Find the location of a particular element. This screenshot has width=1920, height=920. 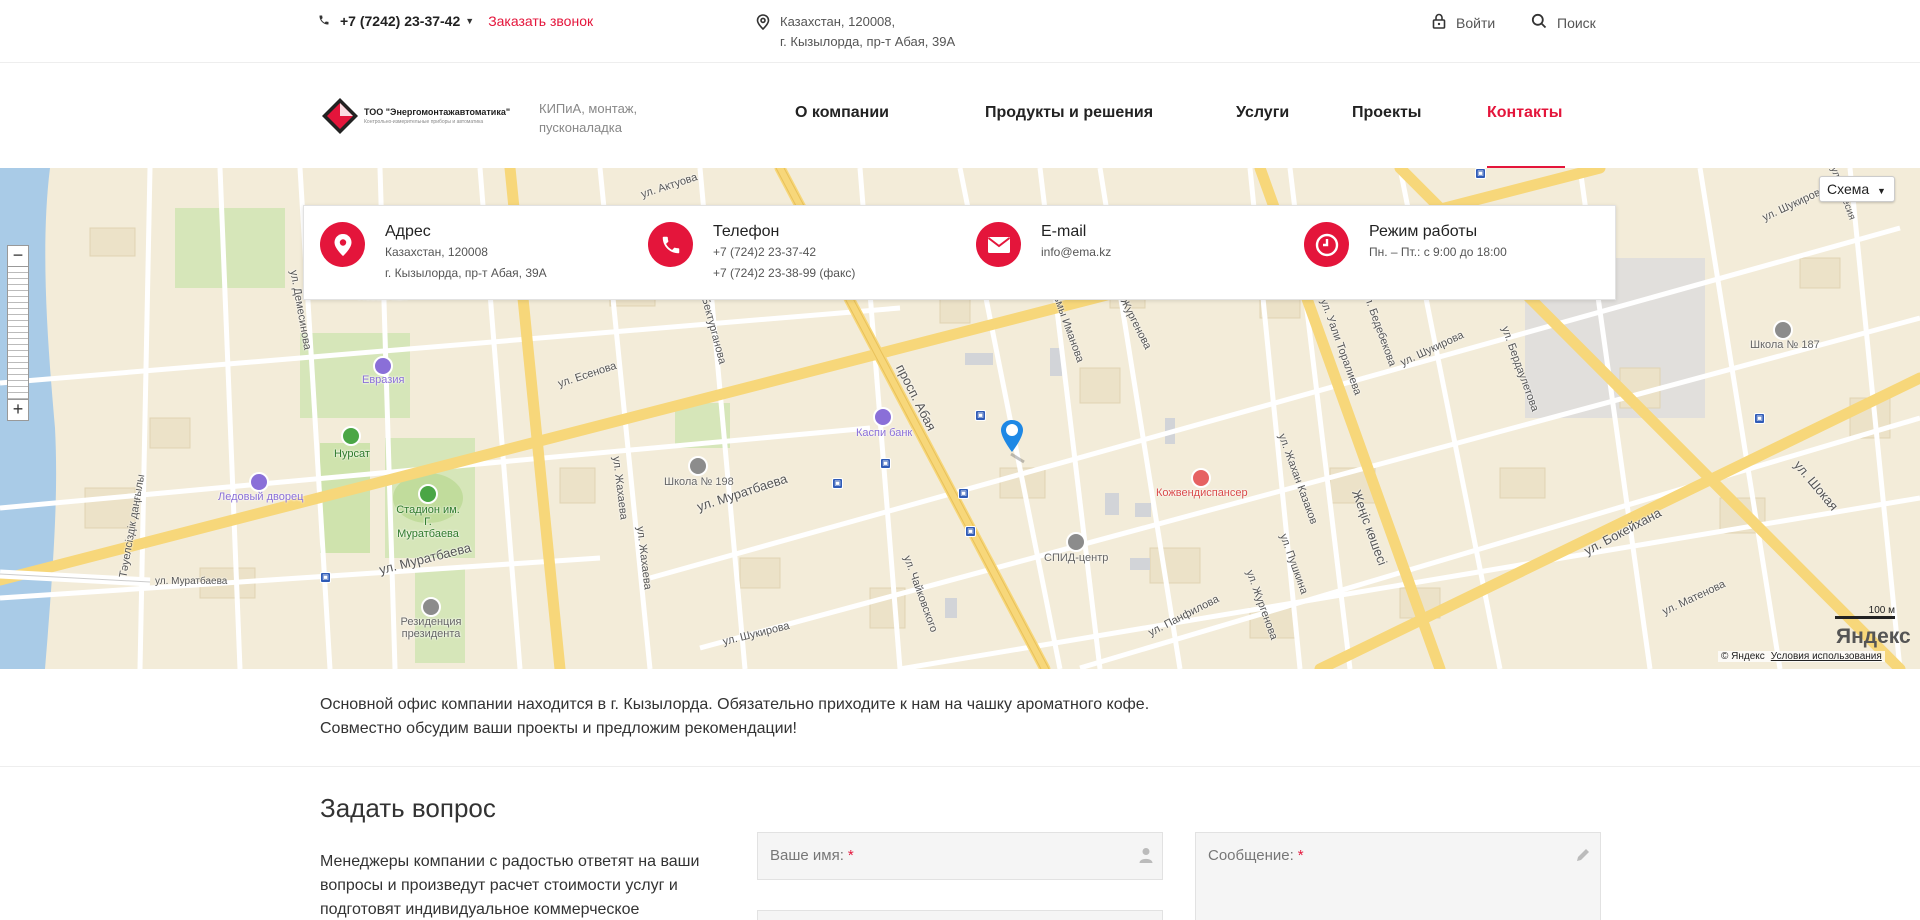

zoom-slider is located at coordinates (18, 333).